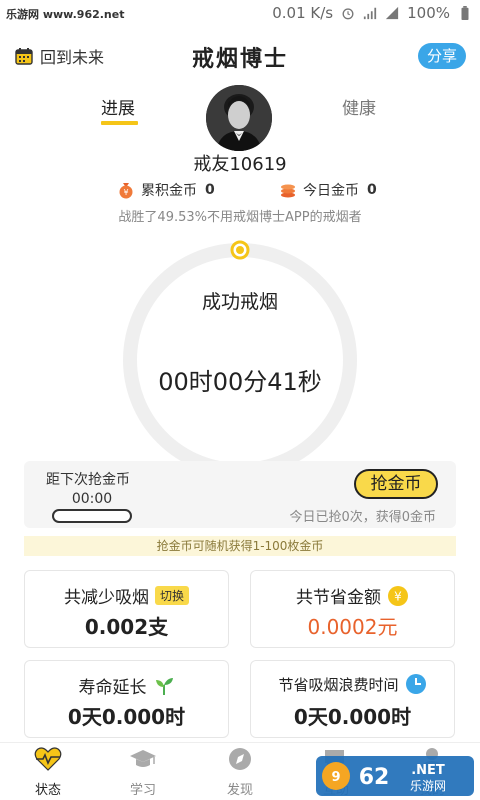  I want to click on heartbeat-icon, so click(48, 759).